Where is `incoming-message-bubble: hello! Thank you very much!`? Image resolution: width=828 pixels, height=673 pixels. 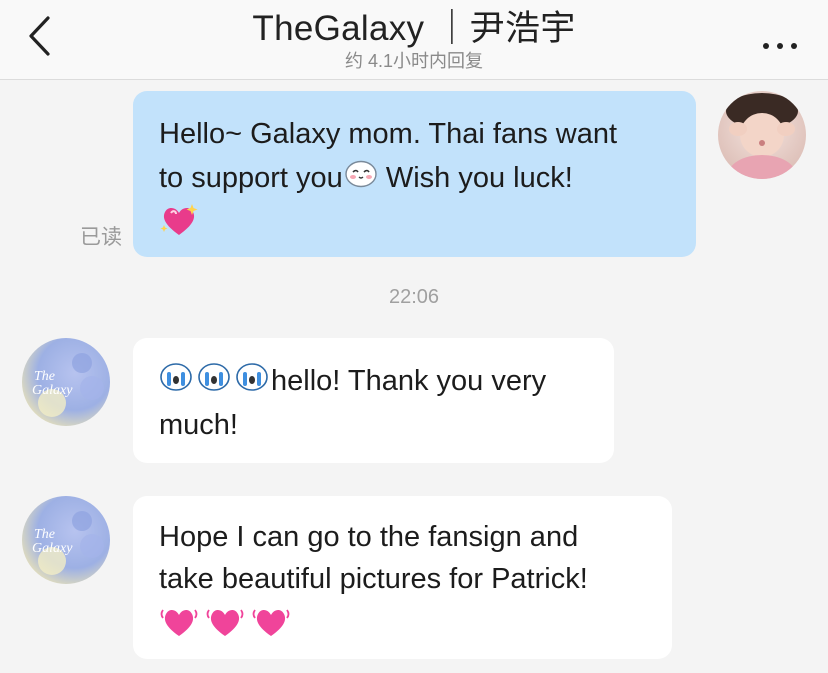
incoming-message-bubble: hello! Thank you very much! is located at coordinates (373, 400).